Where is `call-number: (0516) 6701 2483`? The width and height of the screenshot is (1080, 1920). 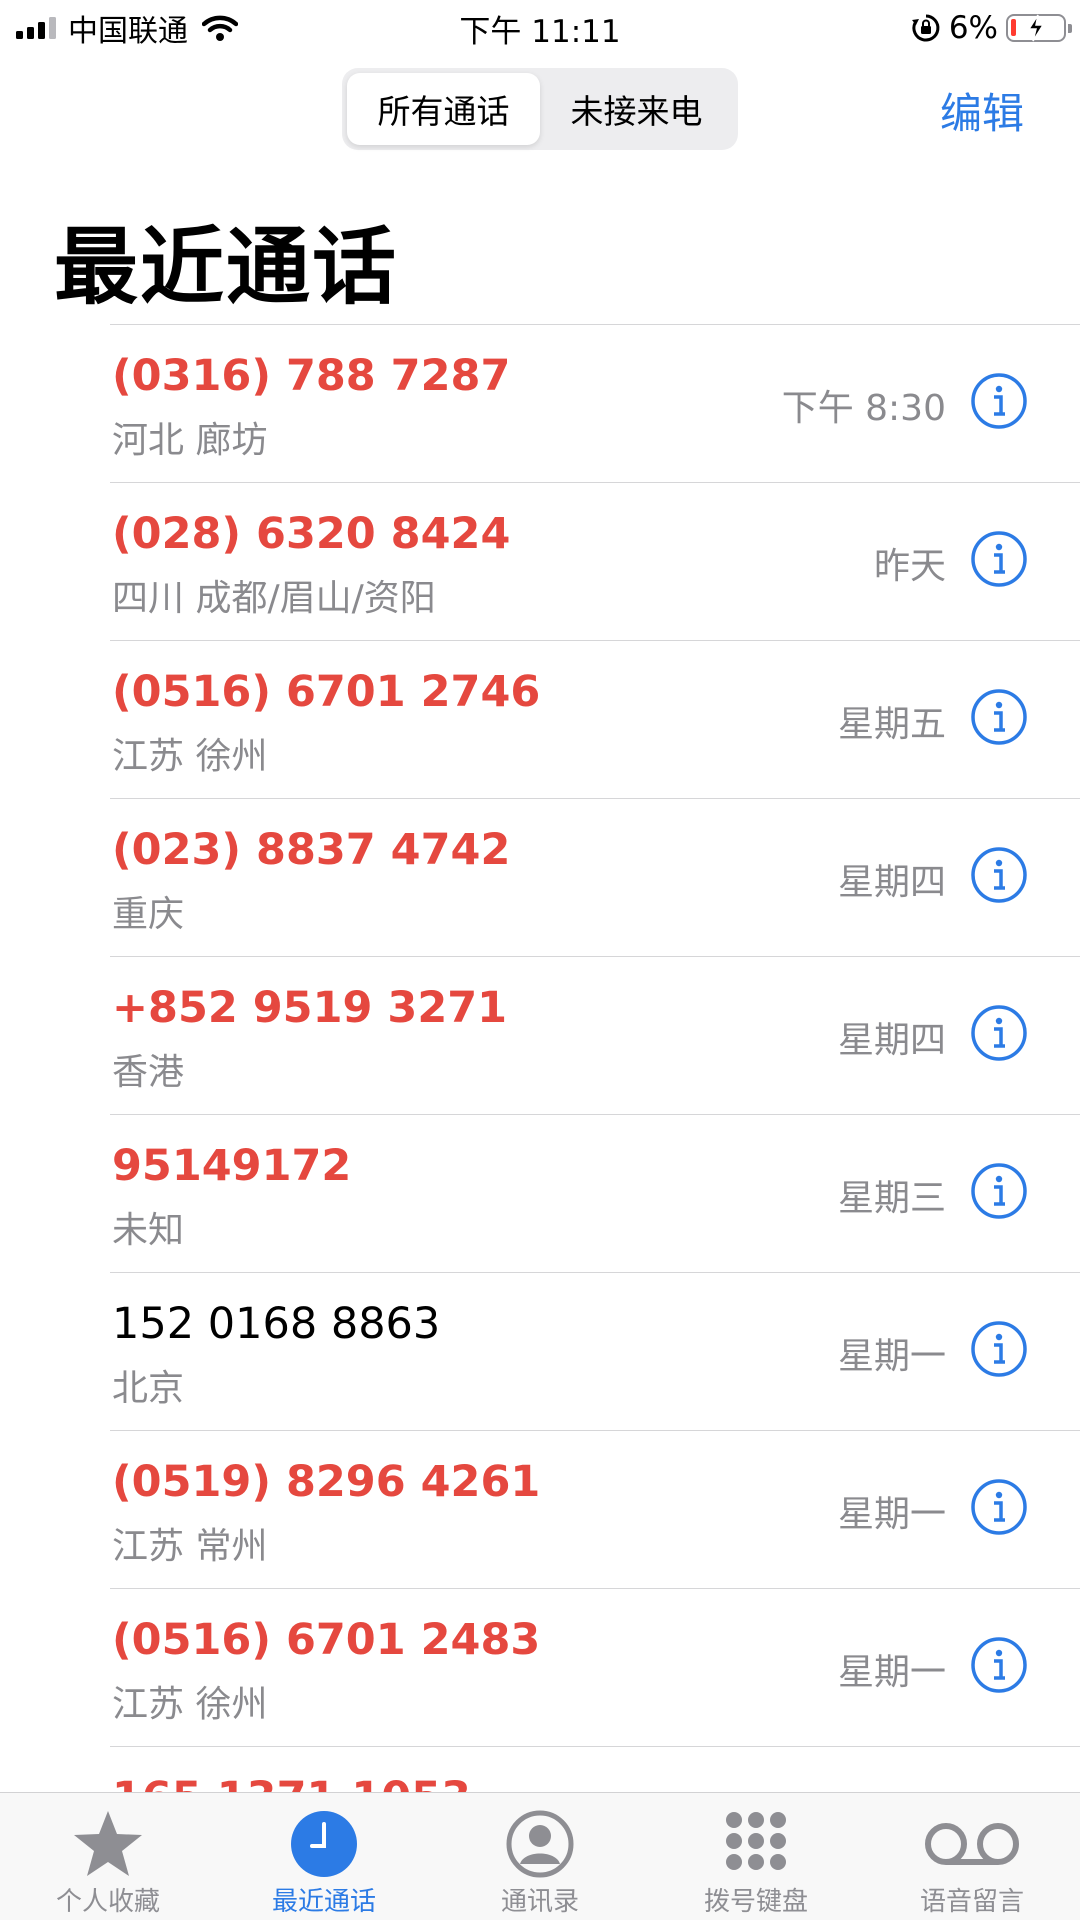 call-number: (0516) 6701 2483 is located at coordinates (326, 1640).